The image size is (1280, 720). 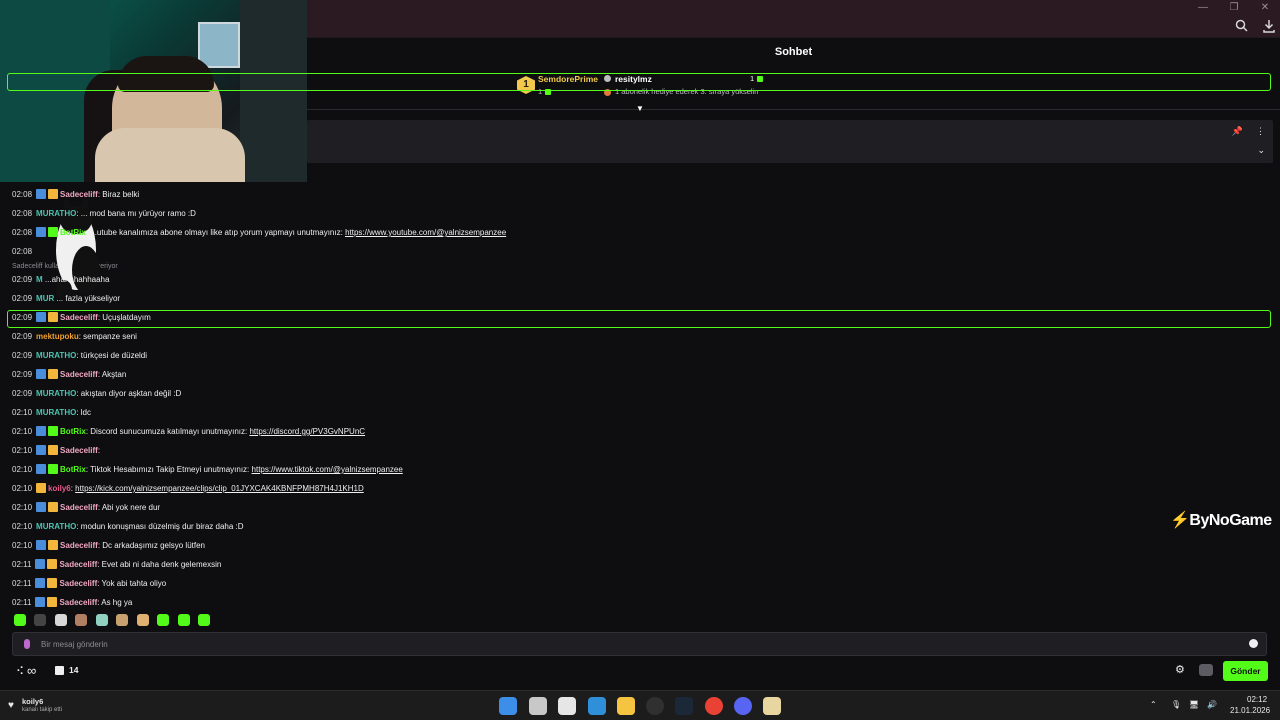 What do you see at coordinates (743, 706) in the screenshot?
I see `discord-icon` at bounding box center [743, 706].